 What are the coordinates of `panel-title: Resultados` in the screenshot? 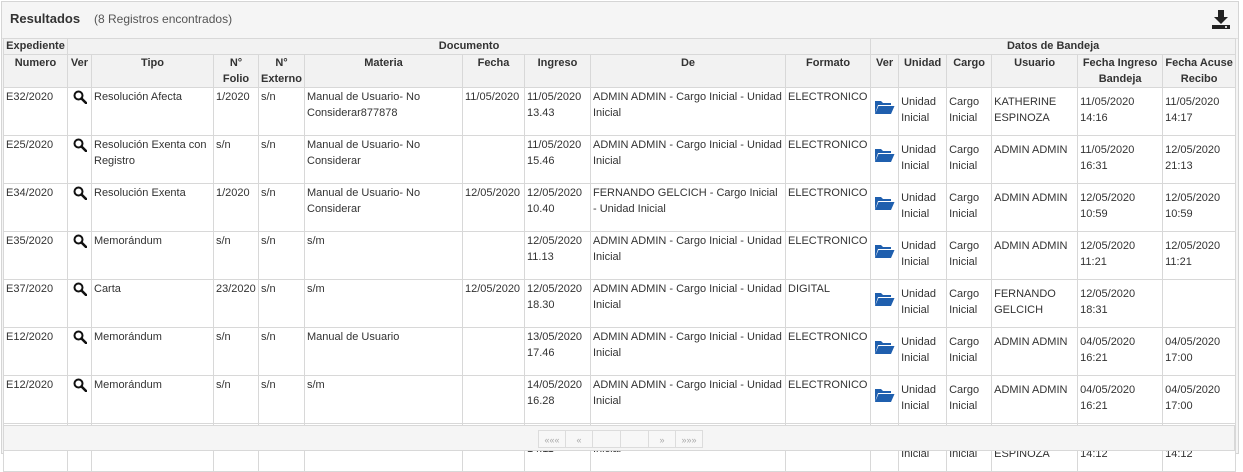 It's located at (45, 18).